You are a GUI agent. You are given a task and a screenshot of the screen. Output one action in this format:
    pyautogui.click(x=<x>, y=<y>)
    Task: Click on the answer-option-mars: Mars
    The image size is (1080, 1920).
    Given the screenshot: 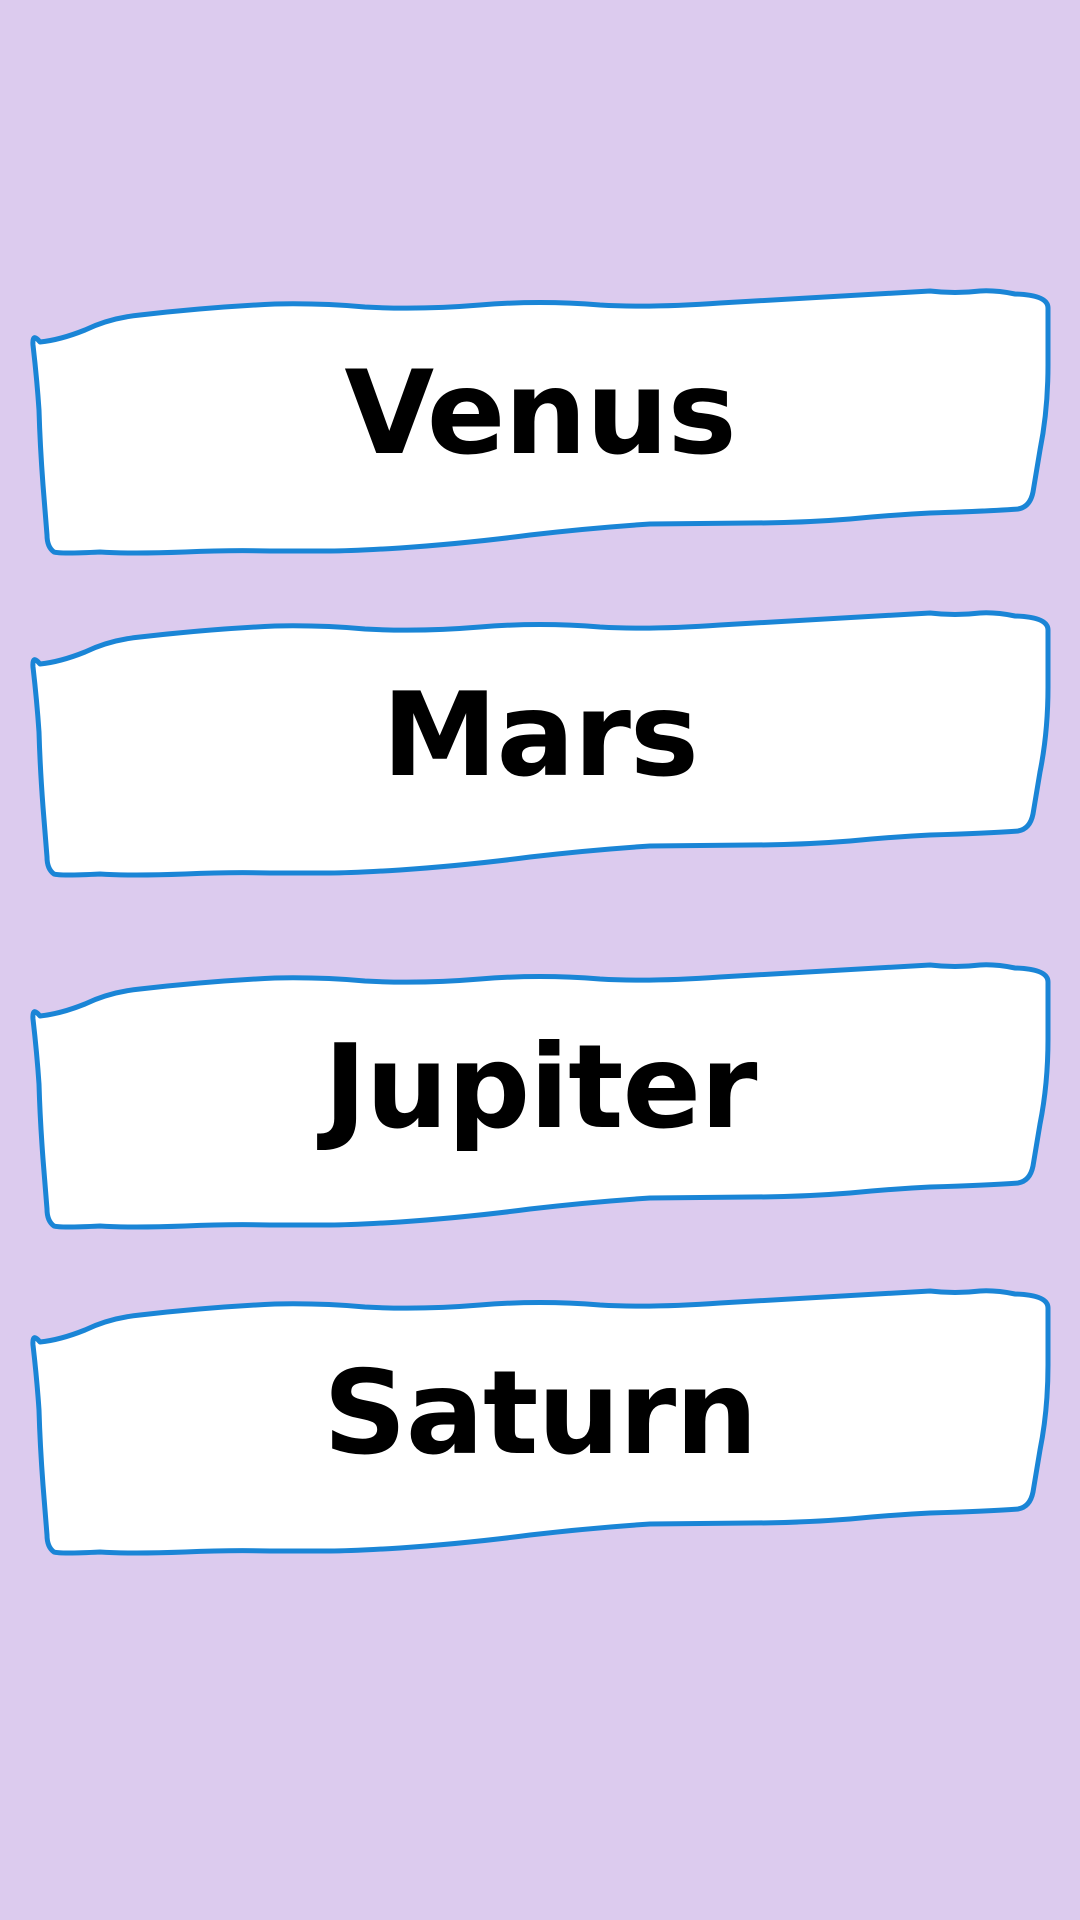 What is the action you would take?
    pyautogui.click(x=540, y=735)
    